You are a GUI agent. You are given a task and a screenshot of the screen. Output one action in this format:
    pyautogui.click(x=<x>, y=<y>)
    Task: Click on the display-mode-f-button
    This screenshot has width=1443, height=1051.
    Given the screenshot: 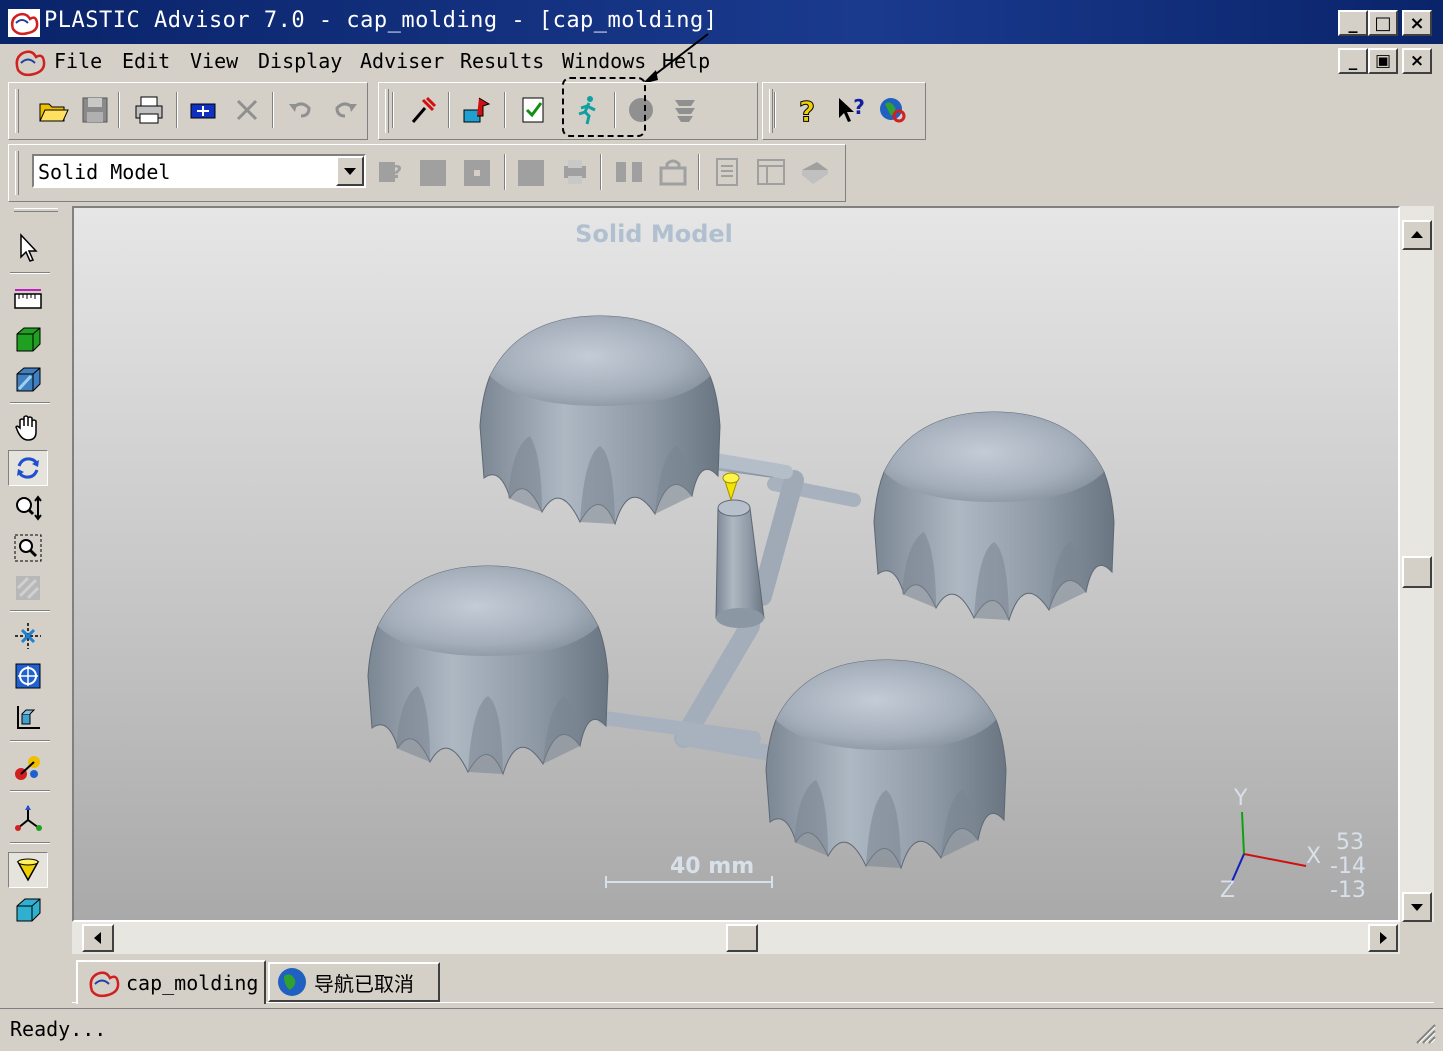 What is the action you would take?
    pyautogui.click(x=673, y=172)
    